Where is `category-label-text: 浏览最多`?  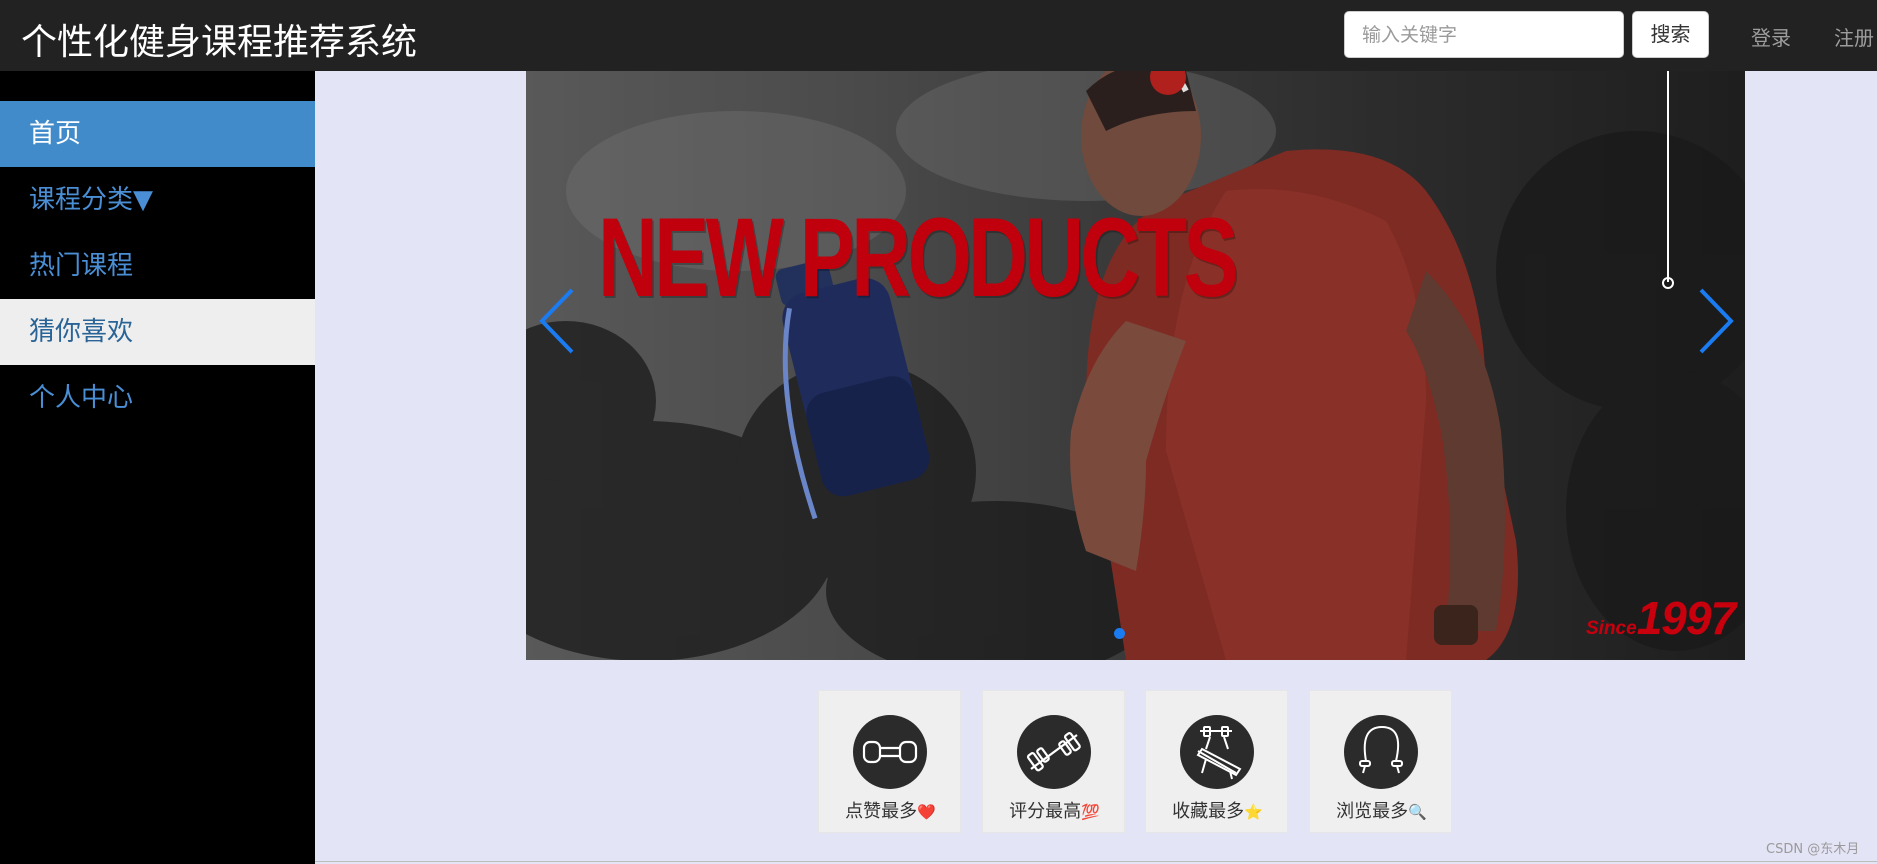 category-label-text: 浏览最多 is located at coordinates (1372, 811).